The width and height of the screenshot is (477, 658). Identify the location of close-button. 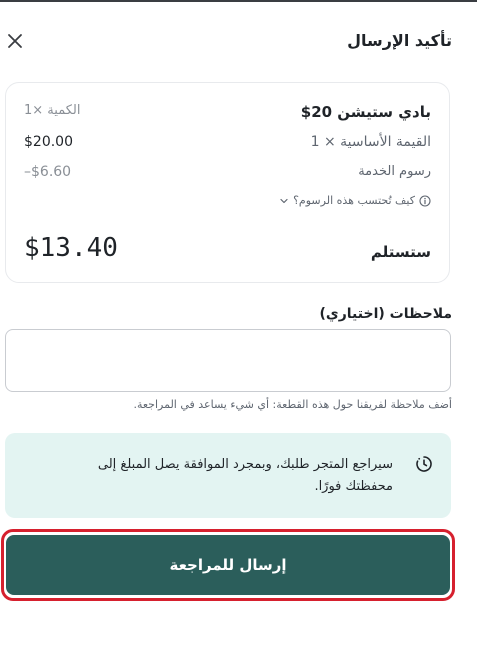
(15, 41).